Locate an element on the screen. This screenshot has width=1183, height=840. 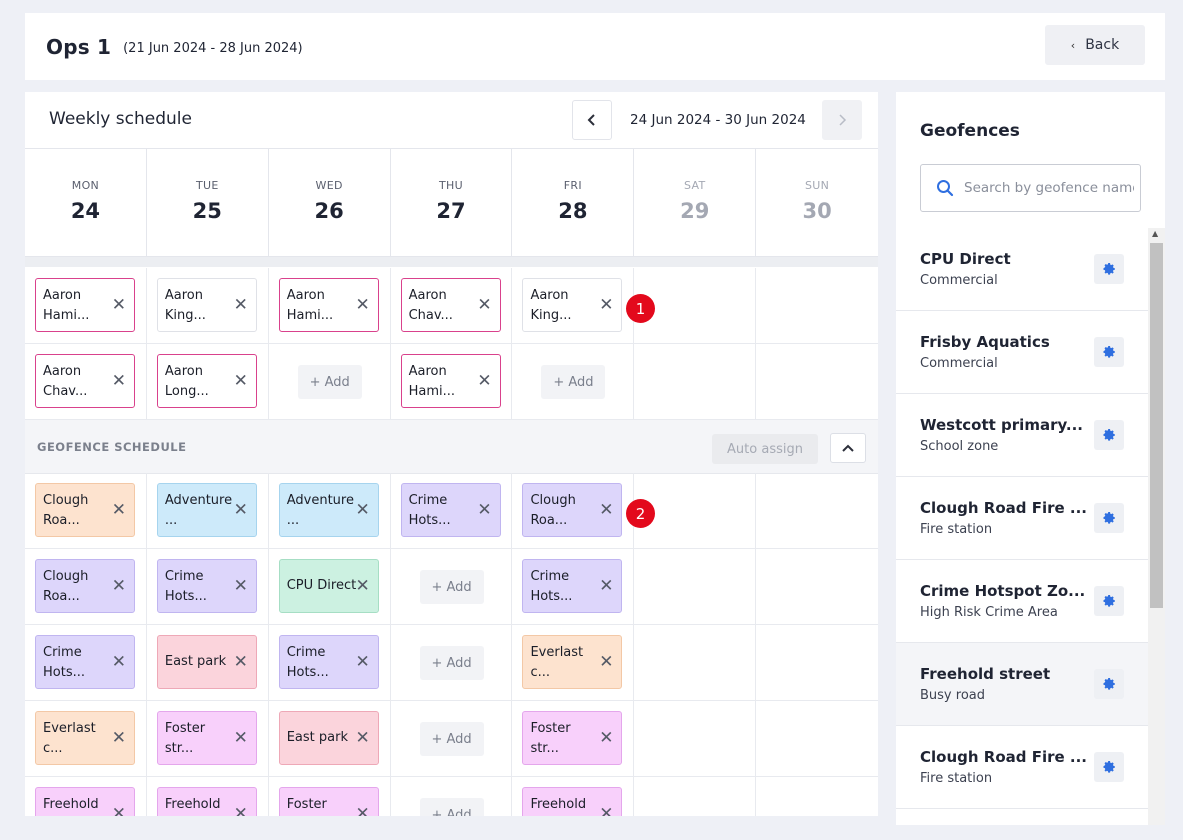
geofence-chip: Foster ✕ is located at coordinates (328, 801).